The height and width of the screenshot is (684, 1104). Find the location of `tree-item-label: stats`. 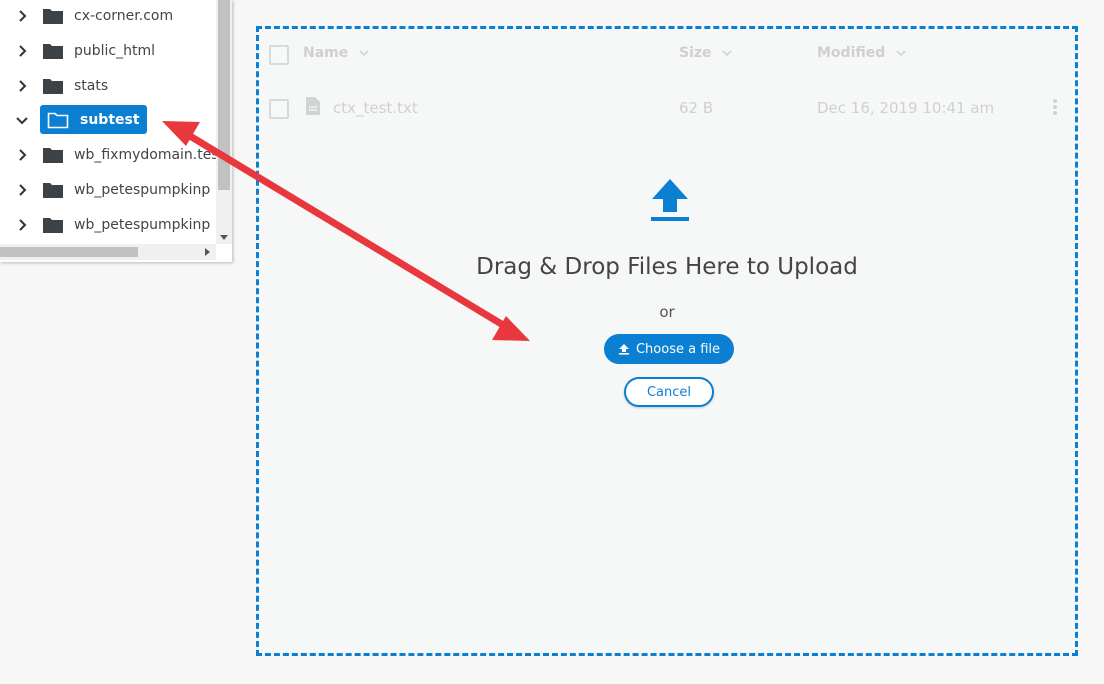

tree-item-label: stats is located at coordinates (91, 86).